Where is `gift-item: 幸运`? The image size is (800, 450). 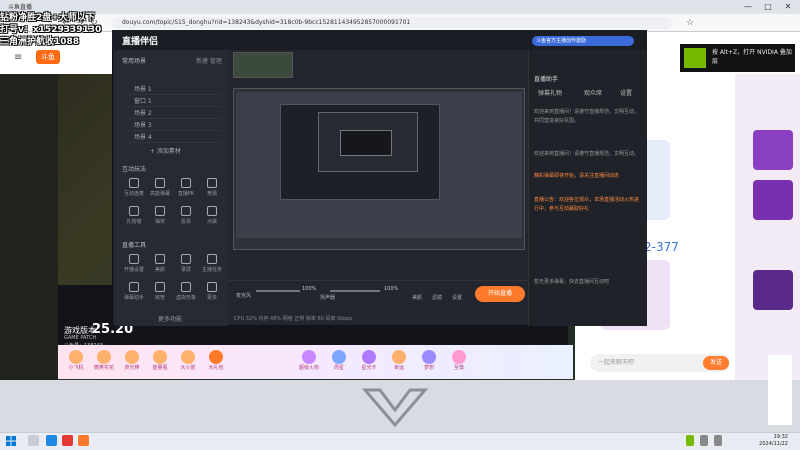
gift-item: 幸运 is located at coordinates (399, 363).